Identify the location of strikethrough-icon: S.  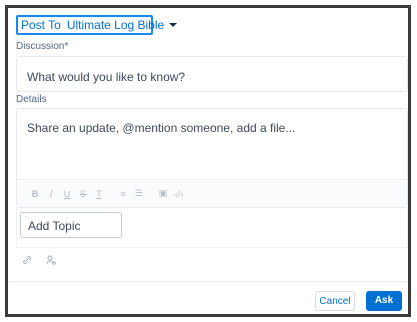
(83, 194).